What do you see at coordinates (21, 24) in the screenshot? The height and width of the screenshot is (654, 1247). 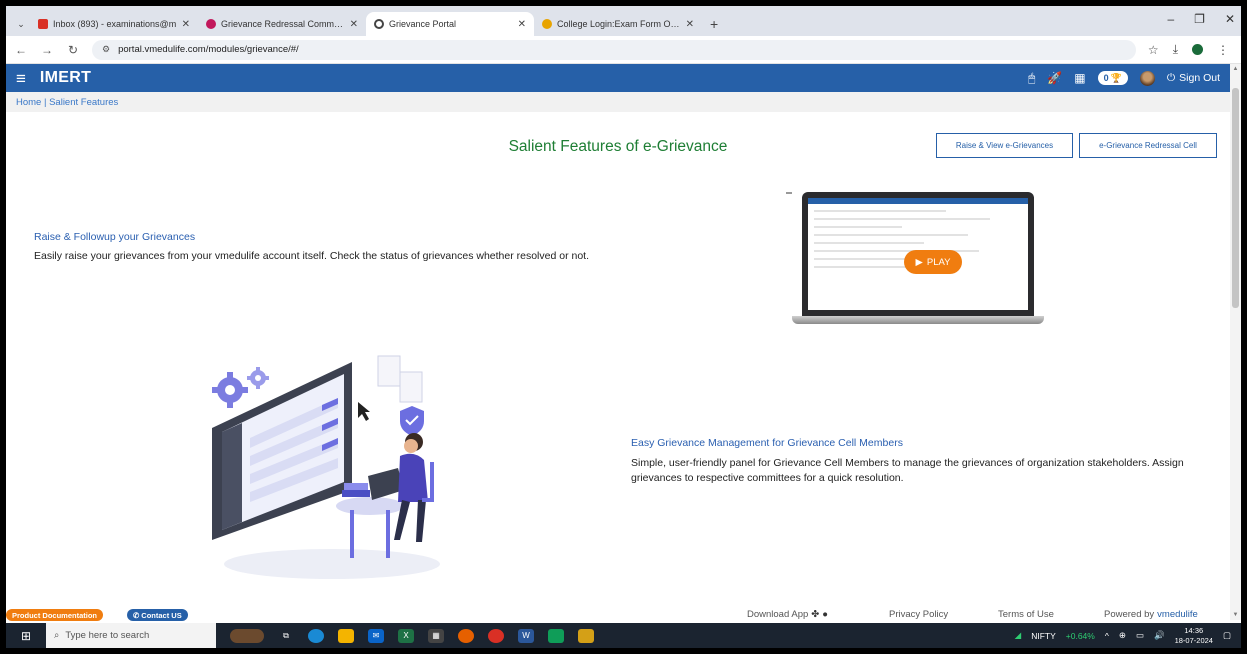 I see `tab-search-dropdown-icon: ⌄` at bounding box center [21, 24].